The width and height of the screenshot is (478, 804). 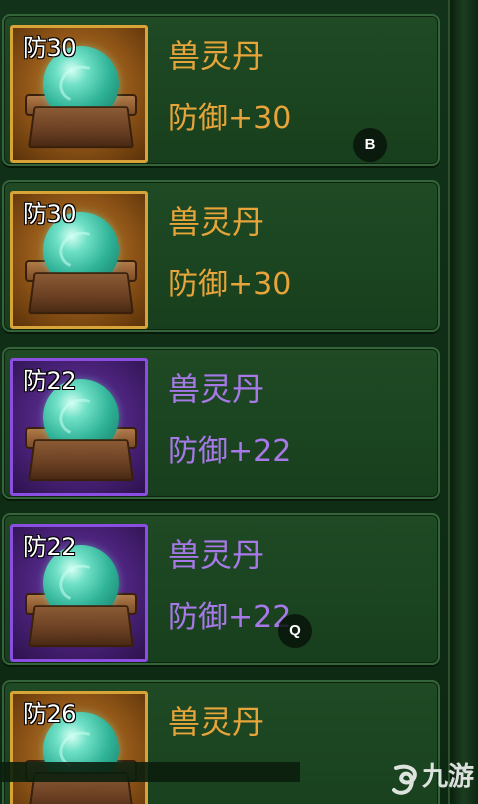 I want to click on item-stat-tag: 防26, so click(x=50, y=714).